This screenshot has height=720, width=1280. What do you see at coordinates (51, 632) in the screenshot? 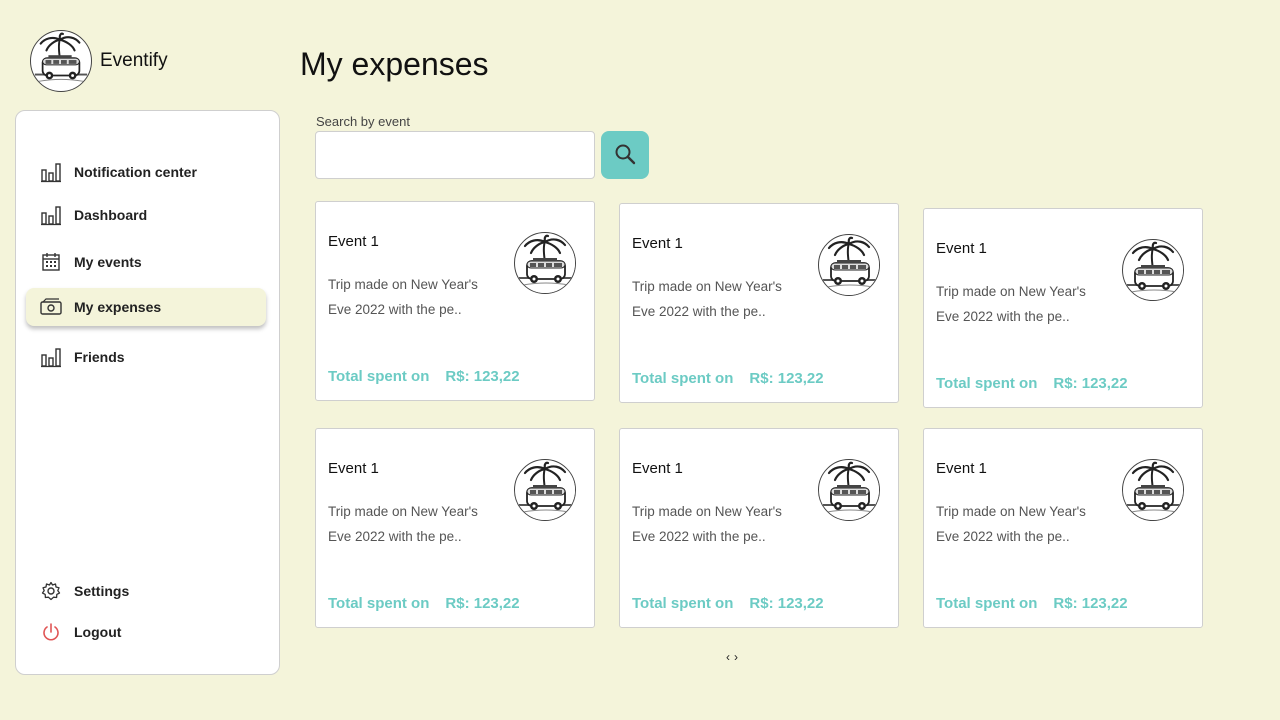
I see `power-icon` at bounding box center [51, 632].